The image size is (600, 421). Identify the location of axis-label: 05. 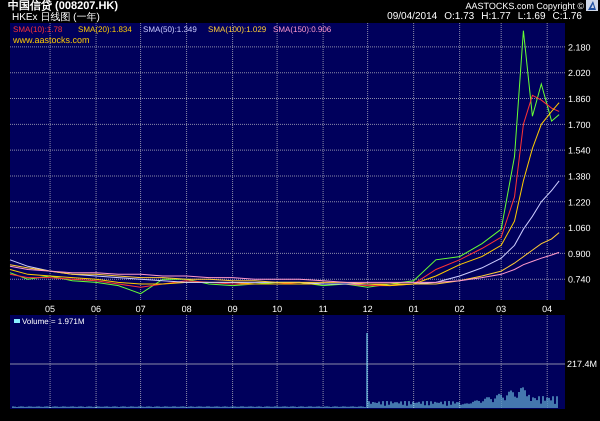
(50, 309).